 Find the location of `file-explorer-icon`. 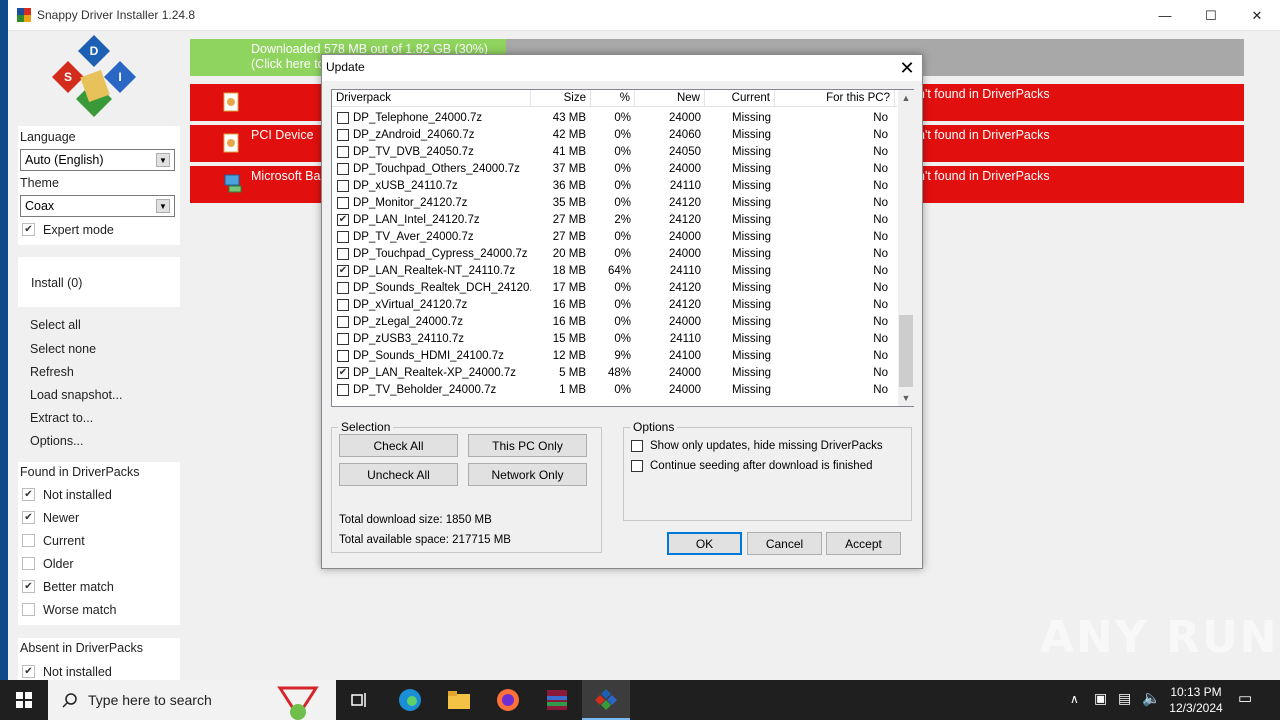

file-explorer-icon is located at coordinates (459, 700).